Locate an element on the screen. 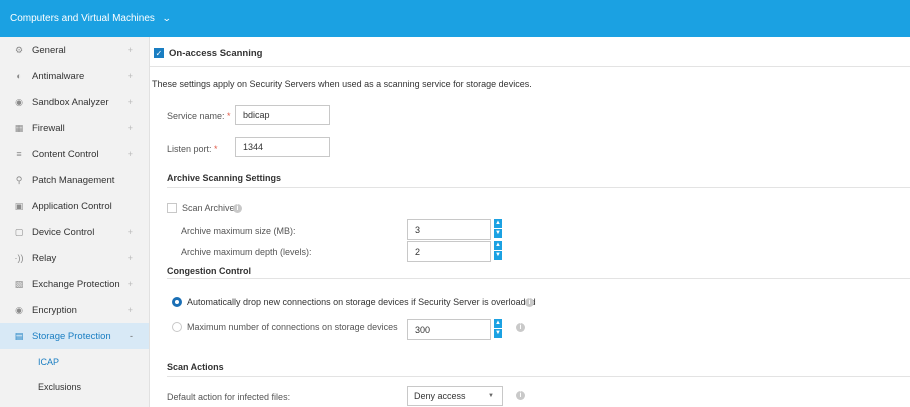  max-connections-stepper: ▲ ▼ is located at coordinates (498, 328).